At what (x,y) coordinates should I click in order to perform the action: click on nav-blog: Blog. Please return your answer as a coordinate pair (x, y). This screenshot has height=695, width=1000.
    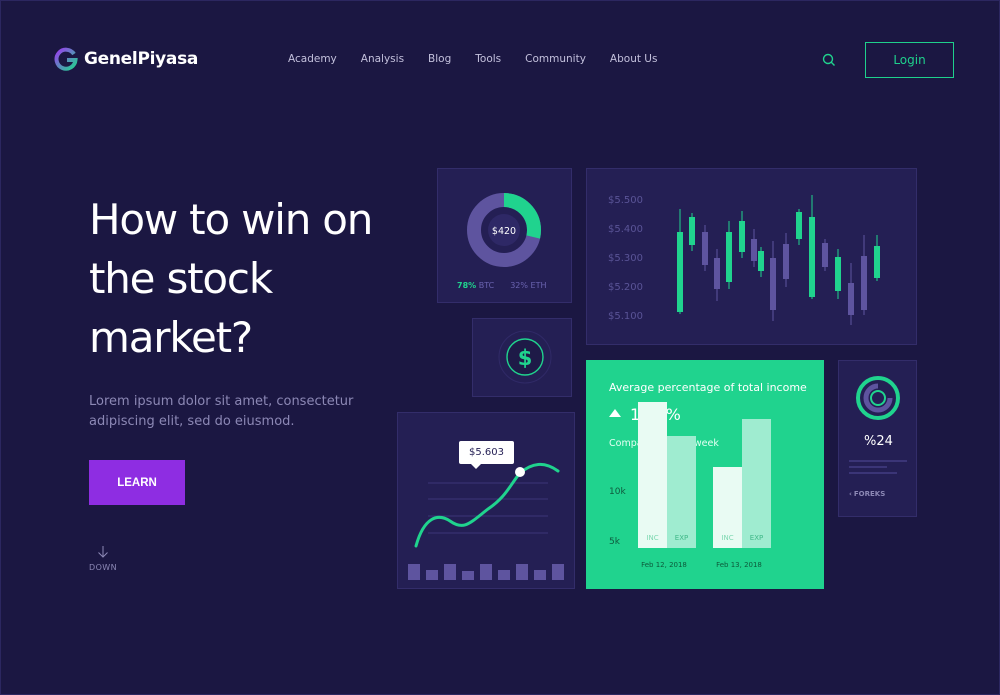
    Looking at the image, I should click on (439, 59).